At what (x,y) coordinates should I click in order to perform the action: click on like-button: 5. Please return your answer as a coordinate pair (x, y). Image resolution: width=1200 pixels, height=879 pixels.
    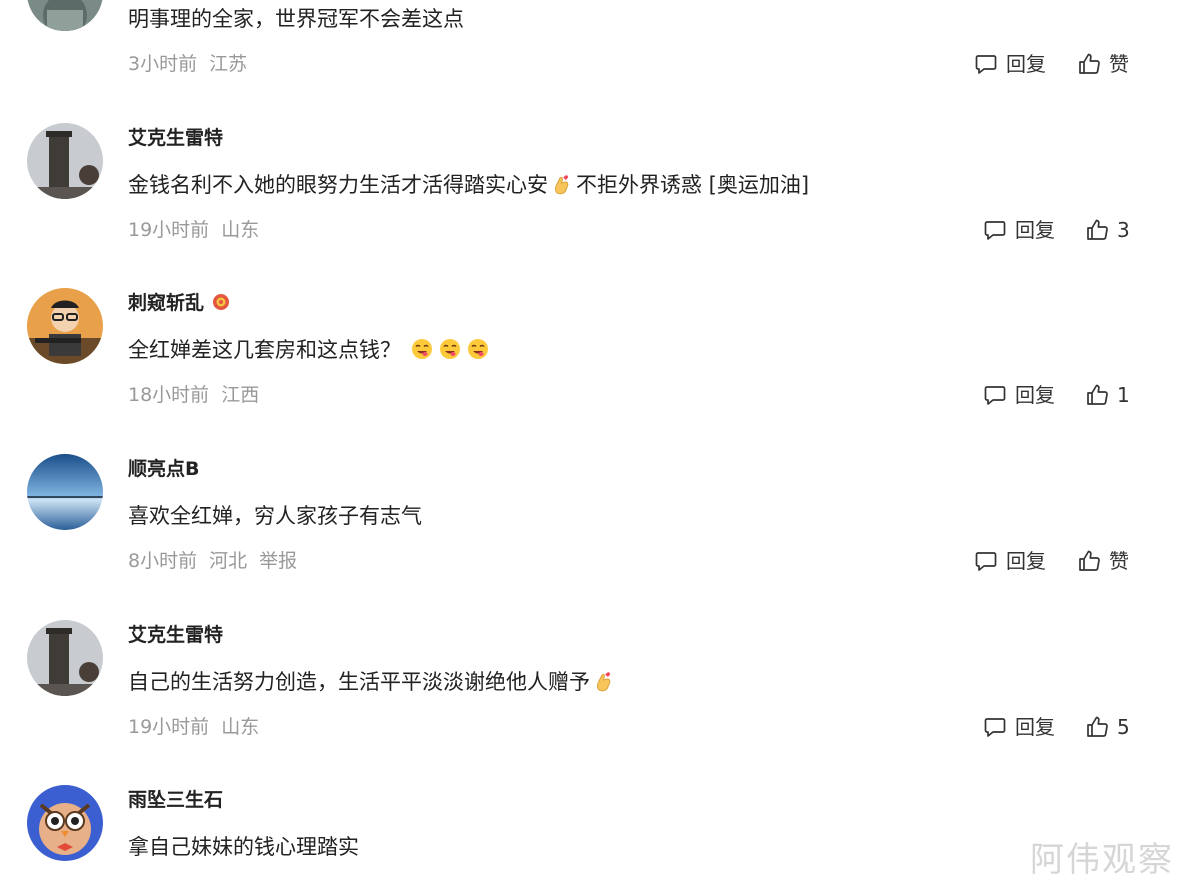
    Looking at the image, I should click on (1107, 727).